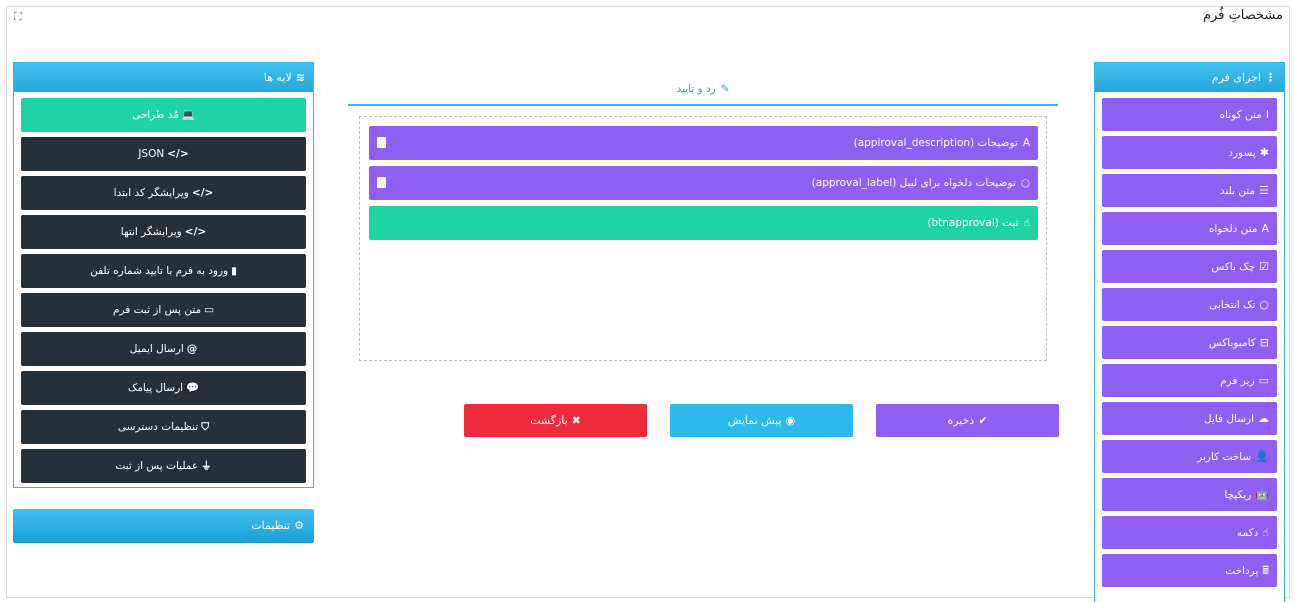 The height and width of the screenshot is (602, 1295). Describe the element at coordinates (935, 143) in the screenshot. I see `form-field-label: توضیحات (appiroval_description)` at that location.